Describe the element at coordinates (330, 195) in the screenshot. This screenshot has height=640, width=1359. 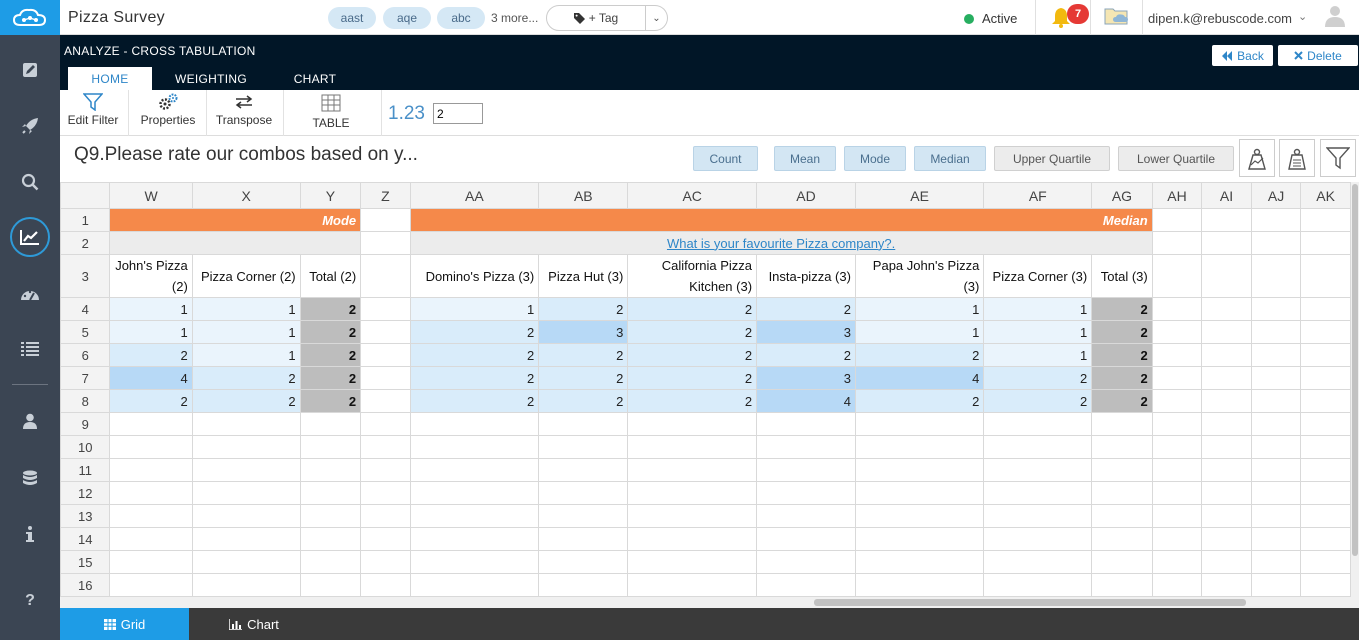
I see `column-header: Y` at that location.